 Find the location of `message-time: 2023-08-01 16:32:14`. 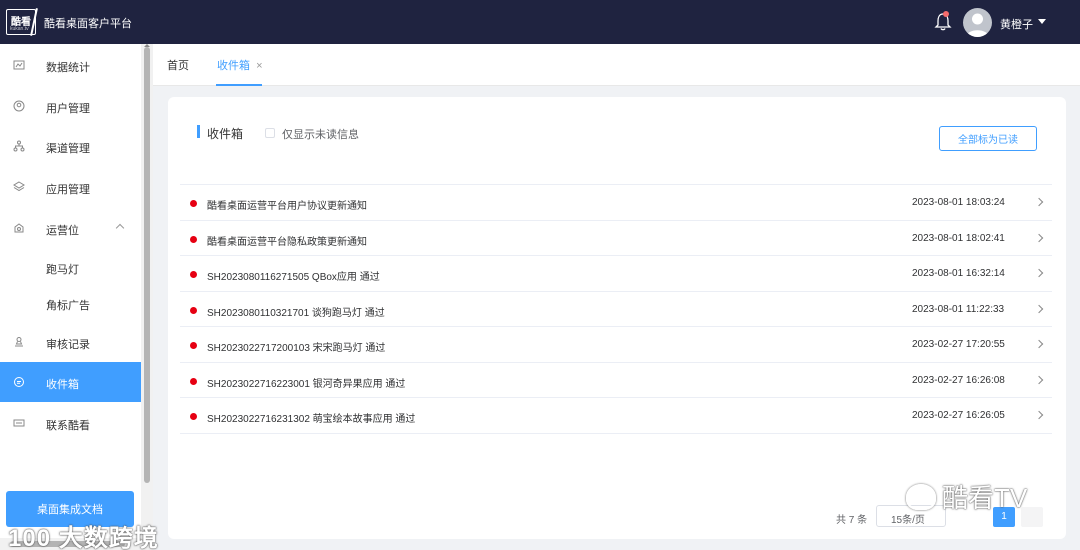

message-time: 2023-08-01 16:32:14 is located at coordinates (958, 273).